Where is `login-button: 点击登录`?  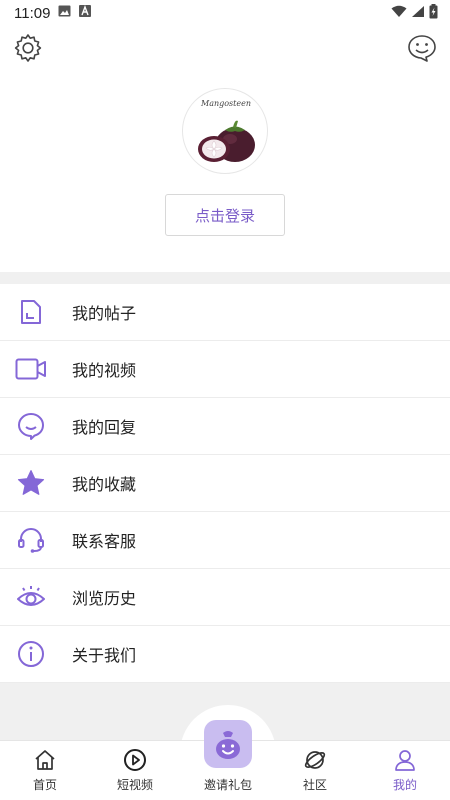
login-button: 点击登录 is located at coordinates (225, 215).